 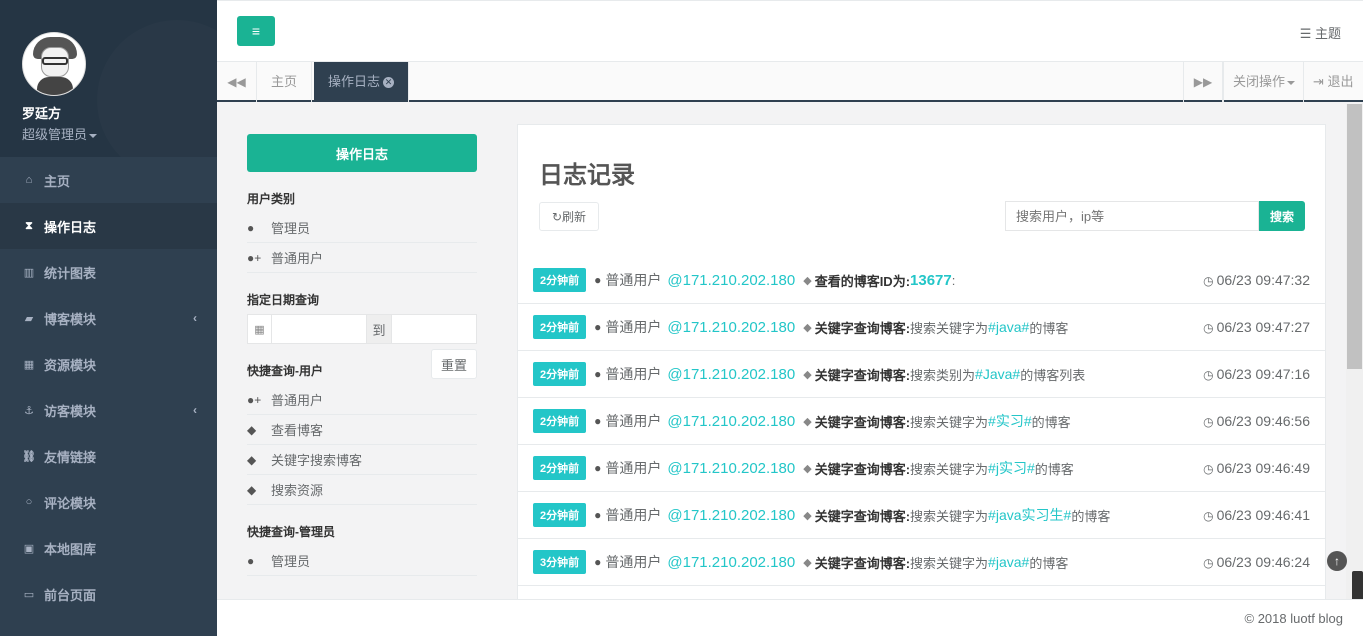 What do you see at coordinates (251, 560) in the screenshot?
I see `user-icon: ●` at bounding box center [251, 560].